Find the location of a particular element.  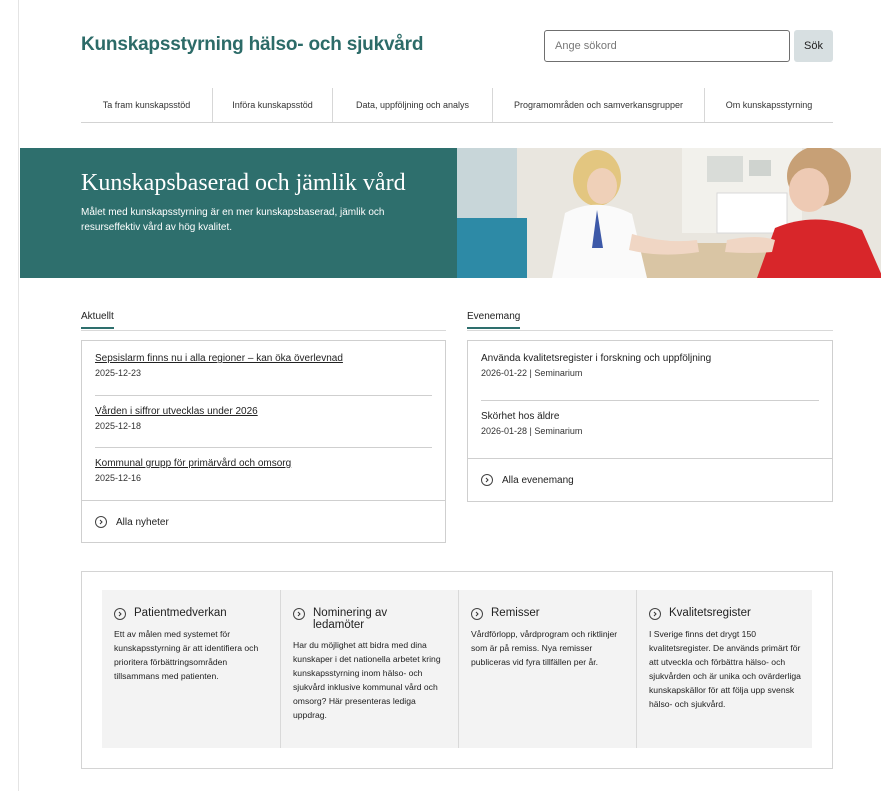

card-title: Nominering av ledamöter is located at coordinates (363, 619).